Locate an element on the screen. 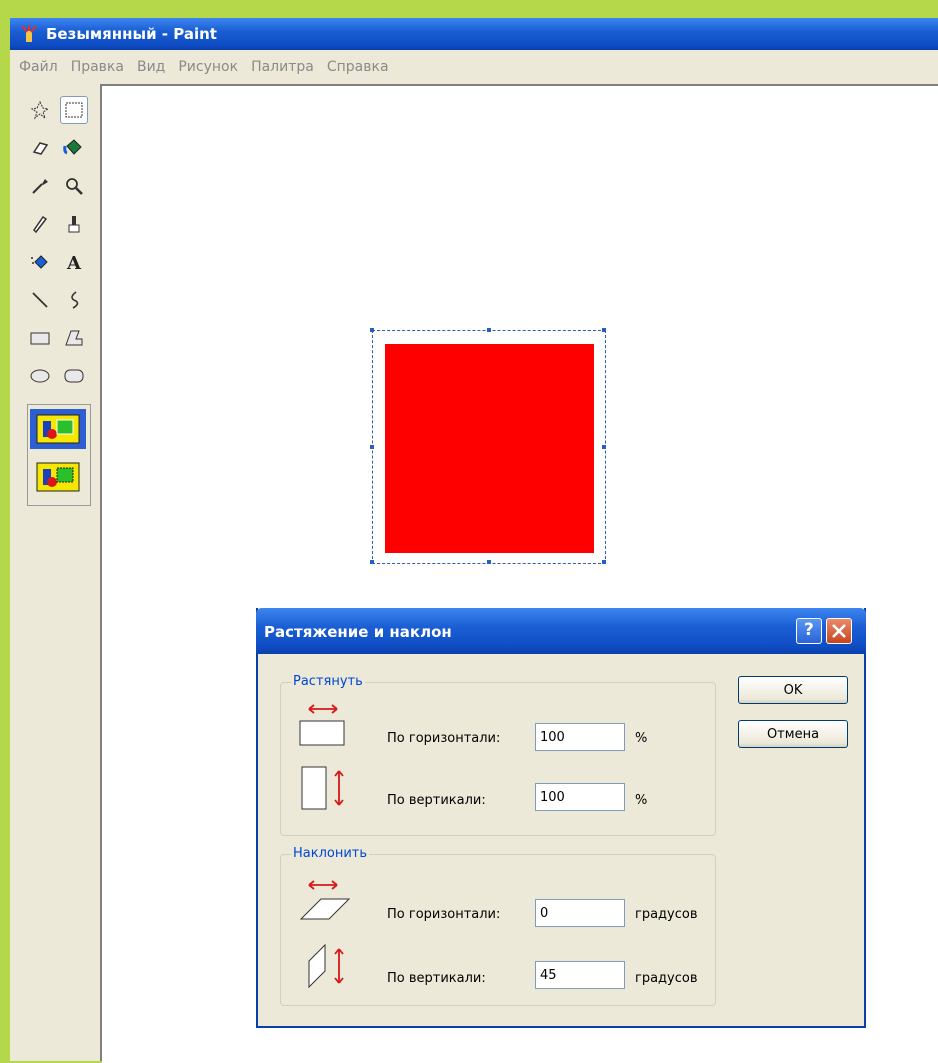 The width and height of the screenshot is (938, 1063). eyedropper-icon is located at coordinates (40, 186).